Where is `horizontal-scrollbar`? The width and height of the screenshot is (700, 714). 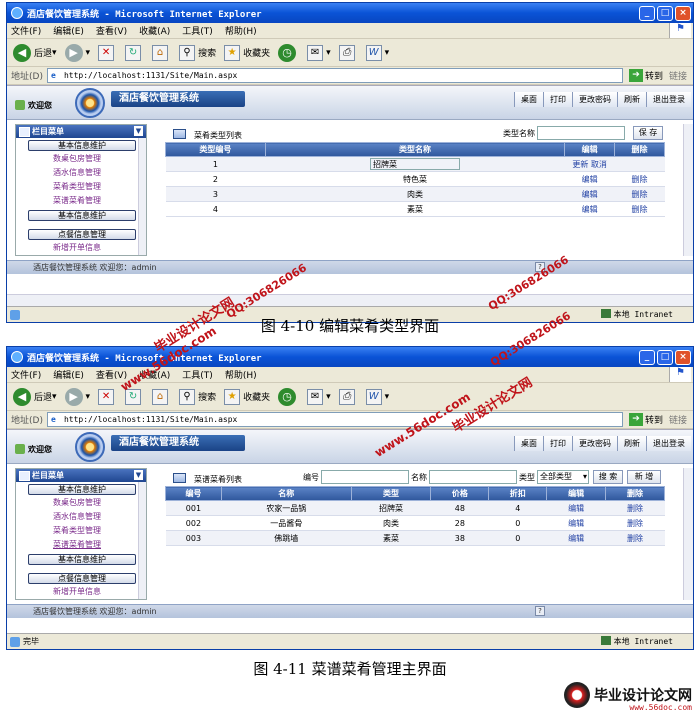 horizontal-scrollbar is located at coordinates (350, 300).